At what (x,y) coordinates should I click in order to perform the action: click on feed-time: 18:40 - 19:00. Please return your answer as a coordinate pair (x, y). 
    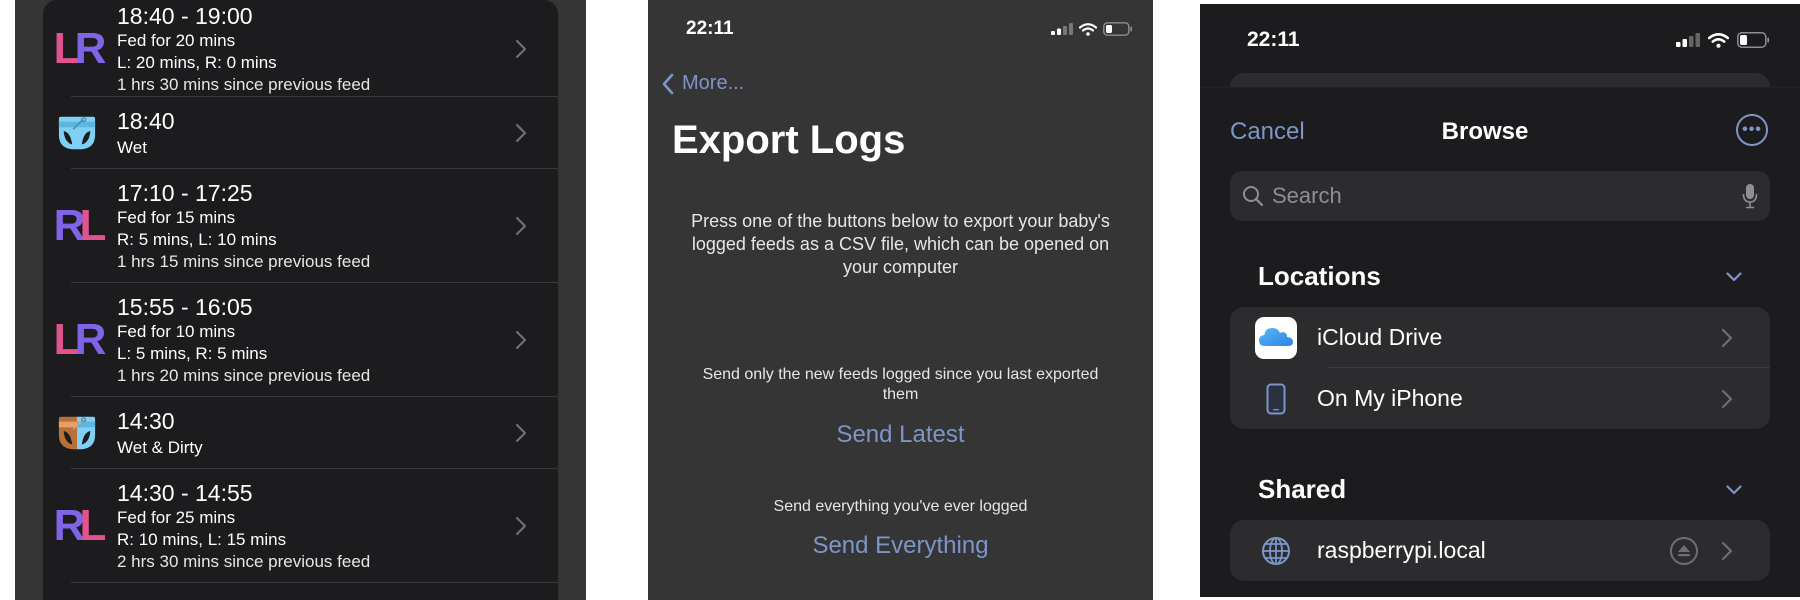
    Looking at the image, I should click on (185, 15).